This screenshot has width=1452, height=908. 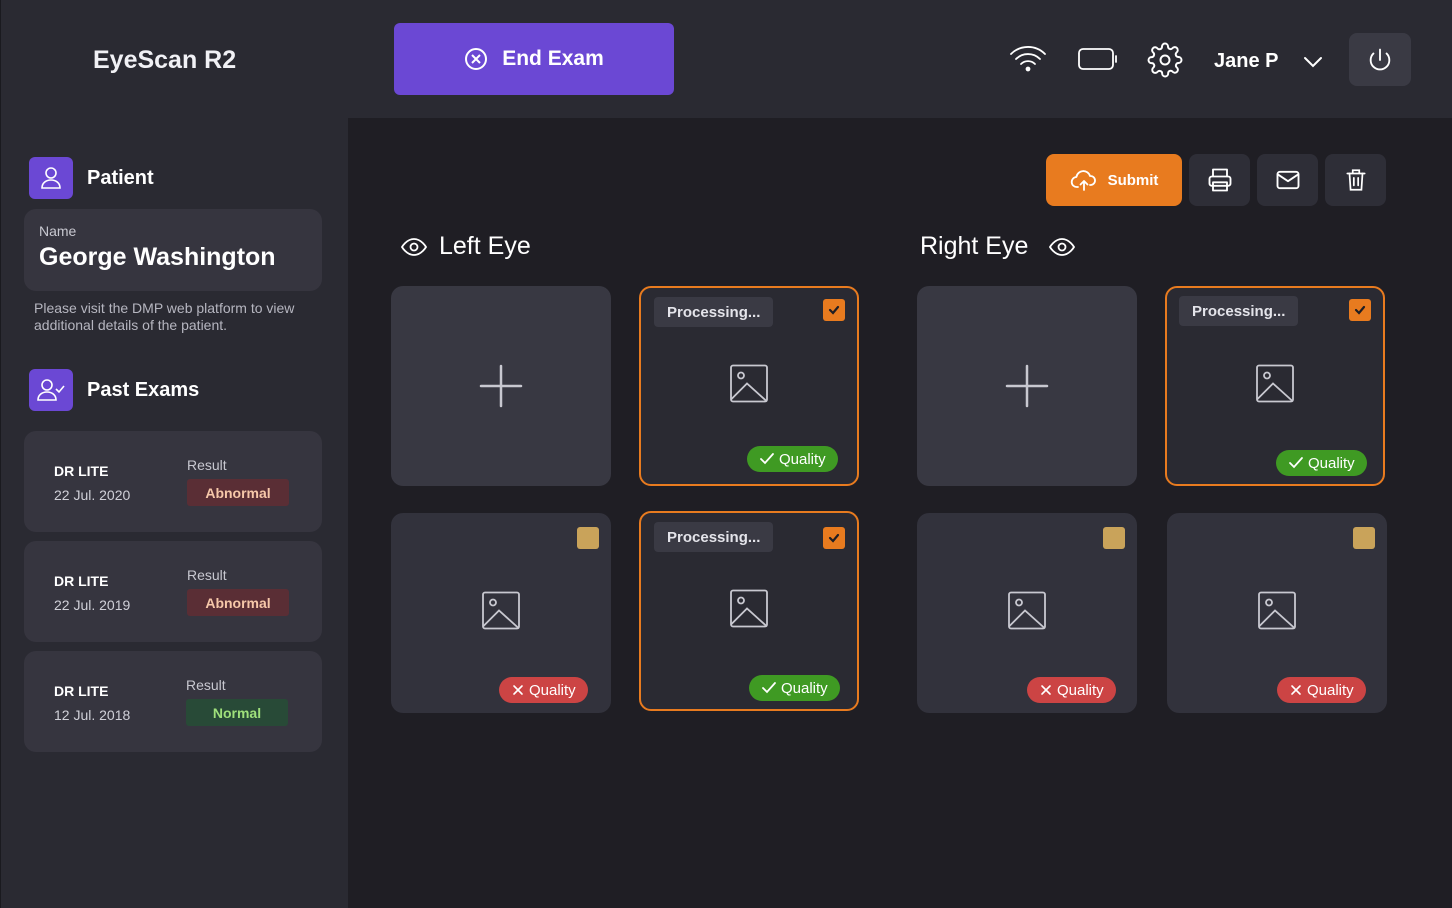 I want to click on power-icon, so click(x=1380, y=59).